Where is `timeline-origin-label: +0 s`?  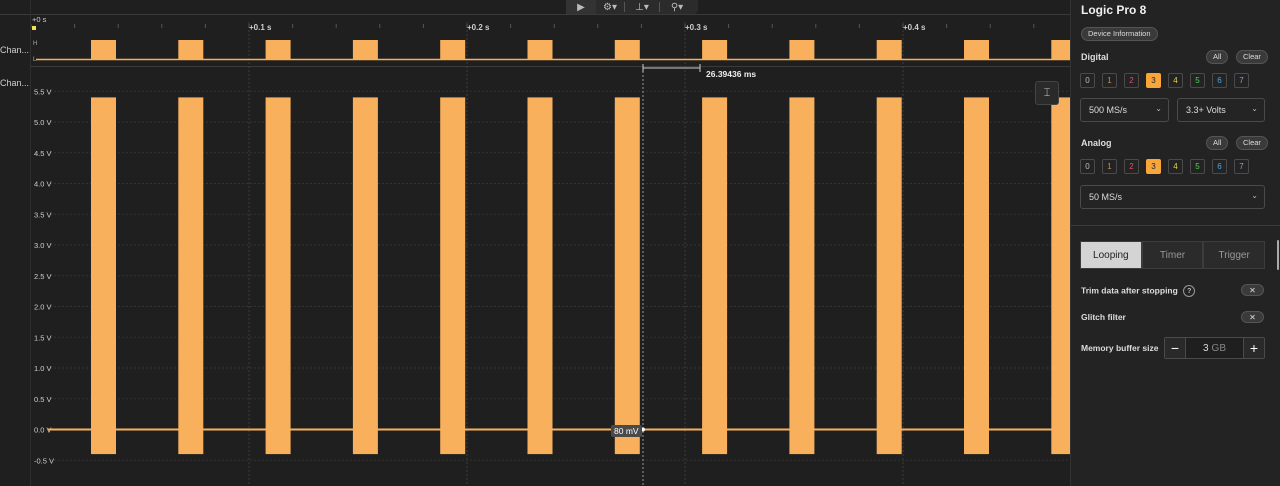
timeline-origin-label: +0 s is located at coordinates (39, 19).